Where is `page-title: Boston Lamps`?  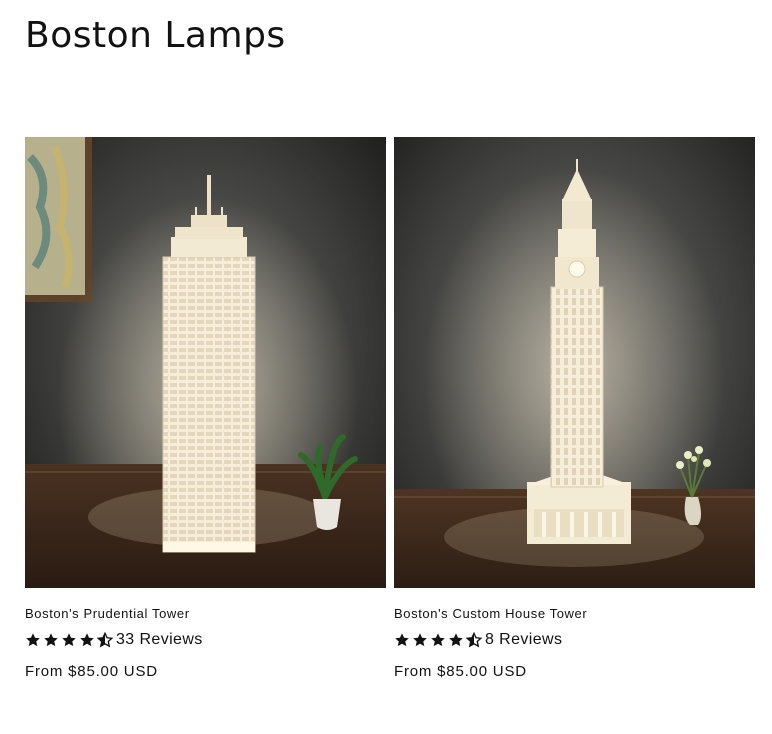
page-title: Boston Lamps is located at coordinates (155, 35).